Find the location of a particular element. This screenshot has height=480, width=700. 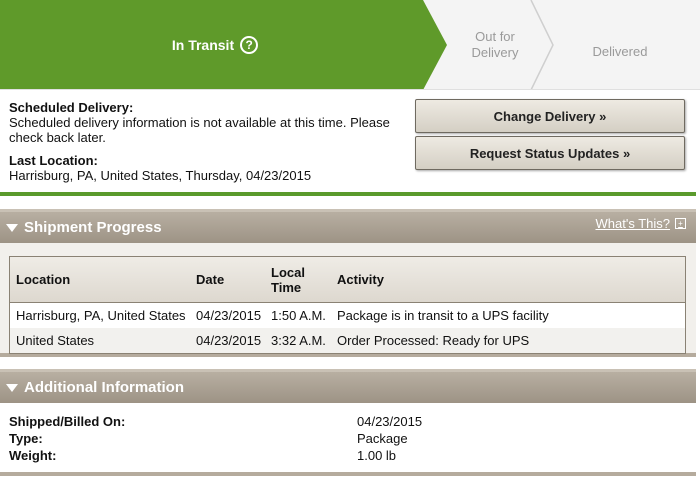

change-delivery-button: Change Delivery » is located at coordinates (550, 116).